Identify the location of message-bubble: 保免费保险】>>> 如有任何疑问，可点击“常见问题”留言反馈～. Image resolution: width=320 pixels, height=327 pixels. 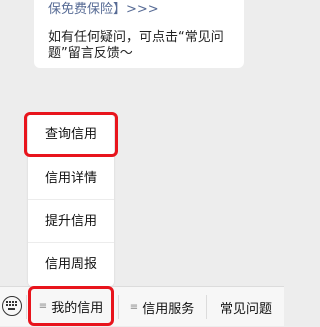
(139, 34).